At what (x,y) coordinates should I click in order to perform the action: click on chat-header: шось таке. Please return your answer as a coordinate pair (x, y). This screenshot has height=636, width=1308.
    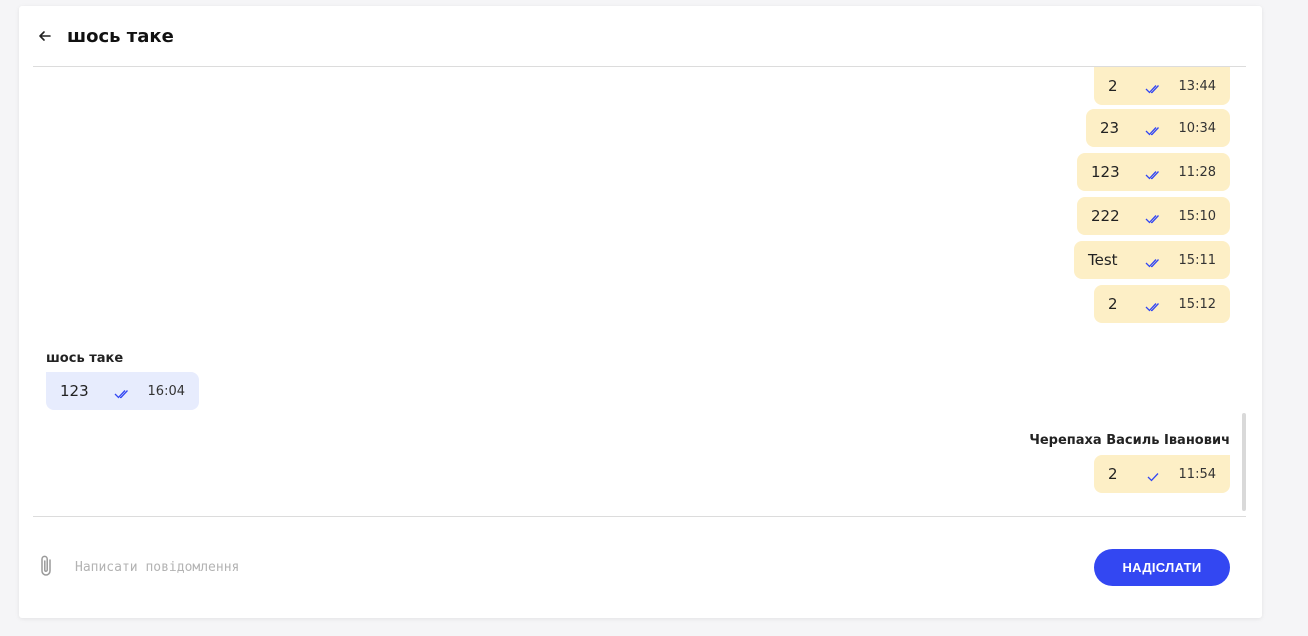
    Looking at the image, I should click on (639, 36).